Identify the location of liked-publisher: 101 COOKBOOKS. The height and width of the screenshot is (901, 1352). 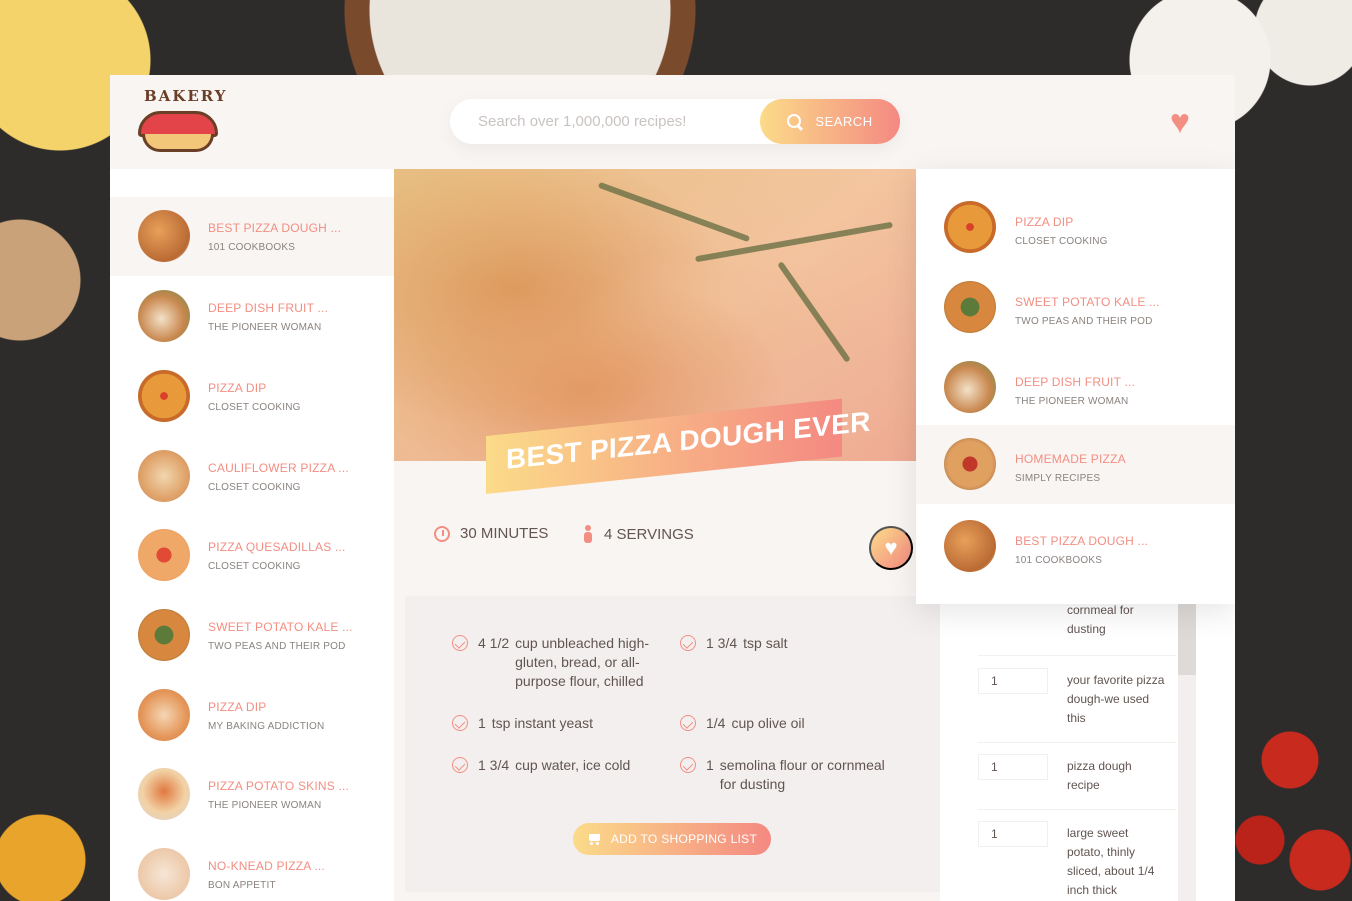
(1059, 560).